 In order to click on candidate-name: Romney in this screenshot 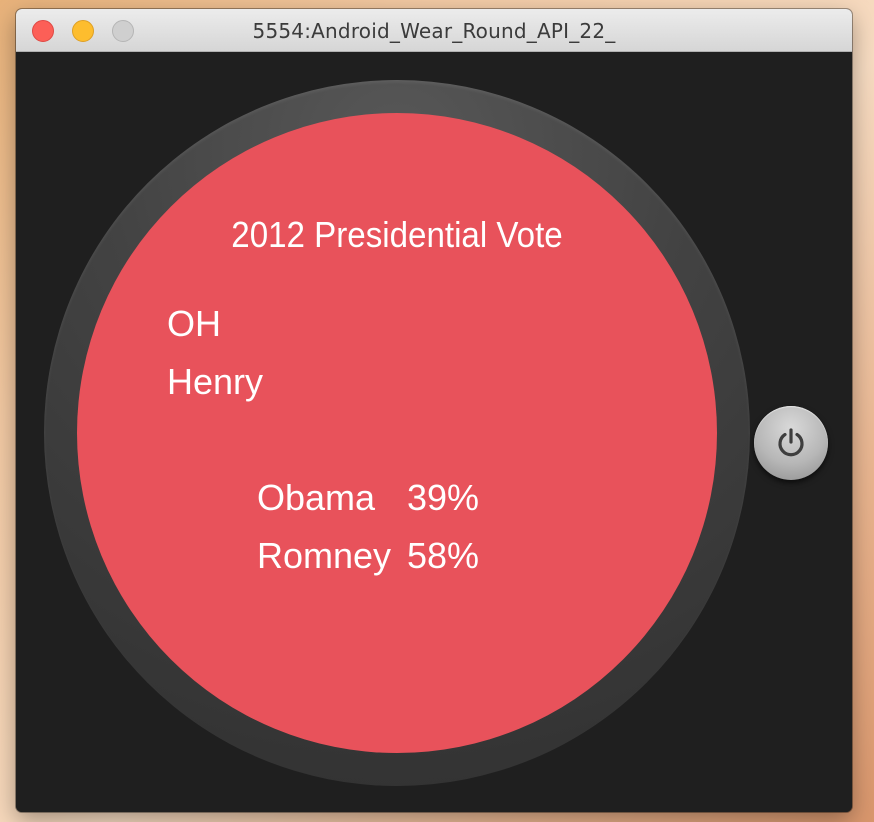, I will do `click(324, 555)`.